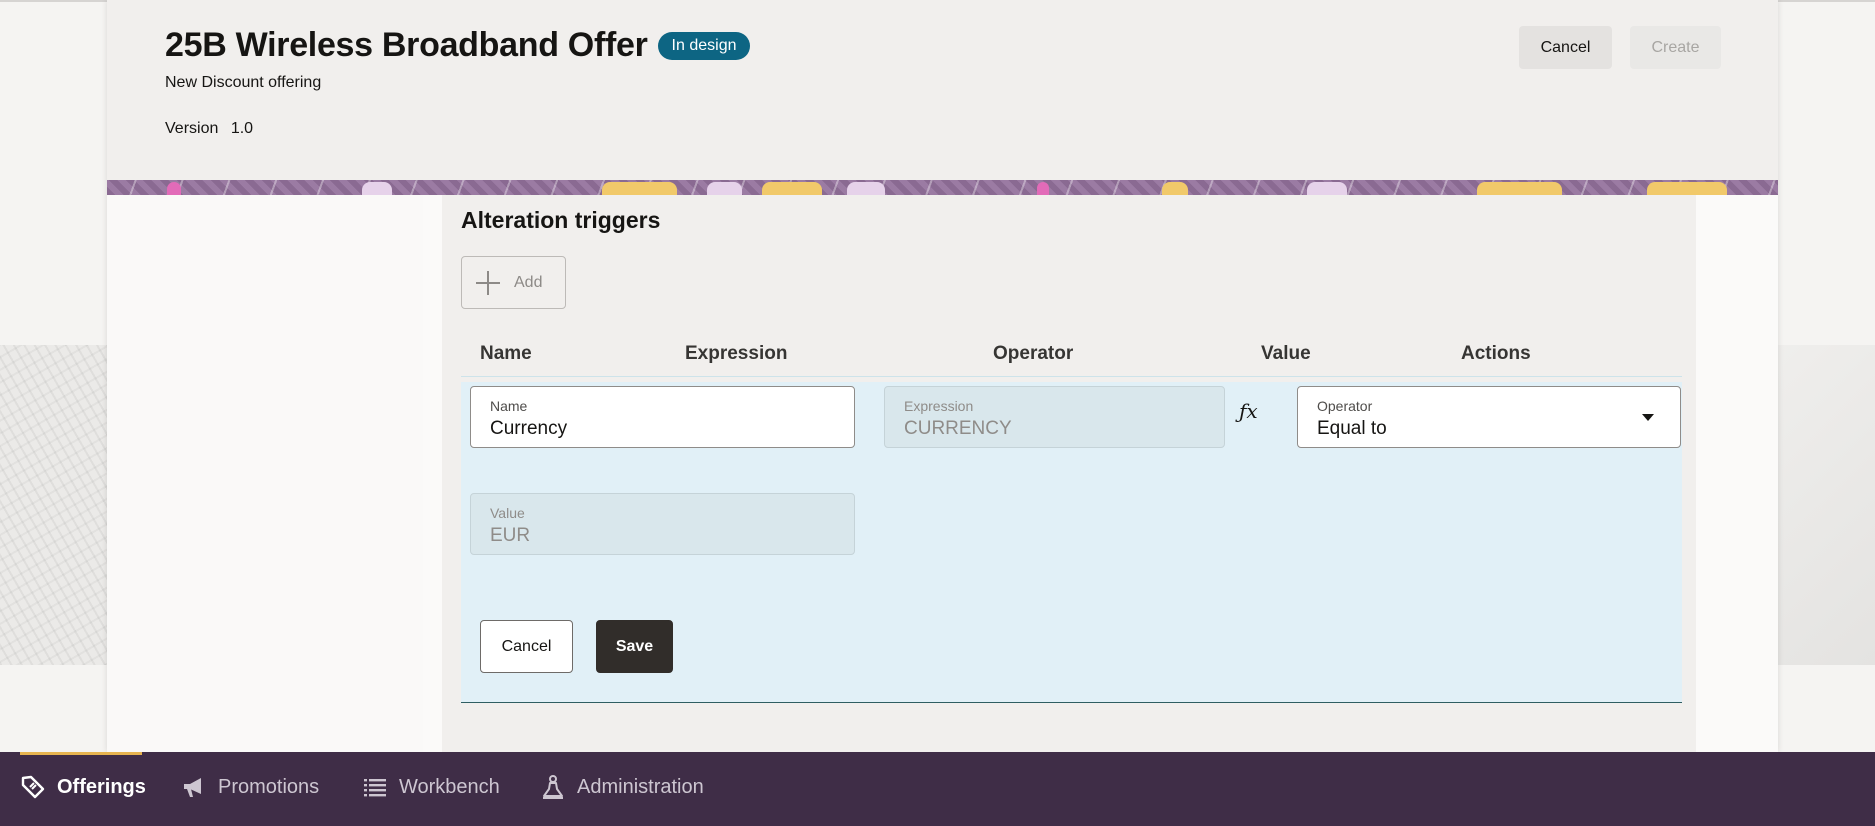 Image resolution: width=1875 pixels, height=826 pixels. Describe the element at coordinates (1826, 505) in the screenshot. I see `background-pattern-right` at that location.